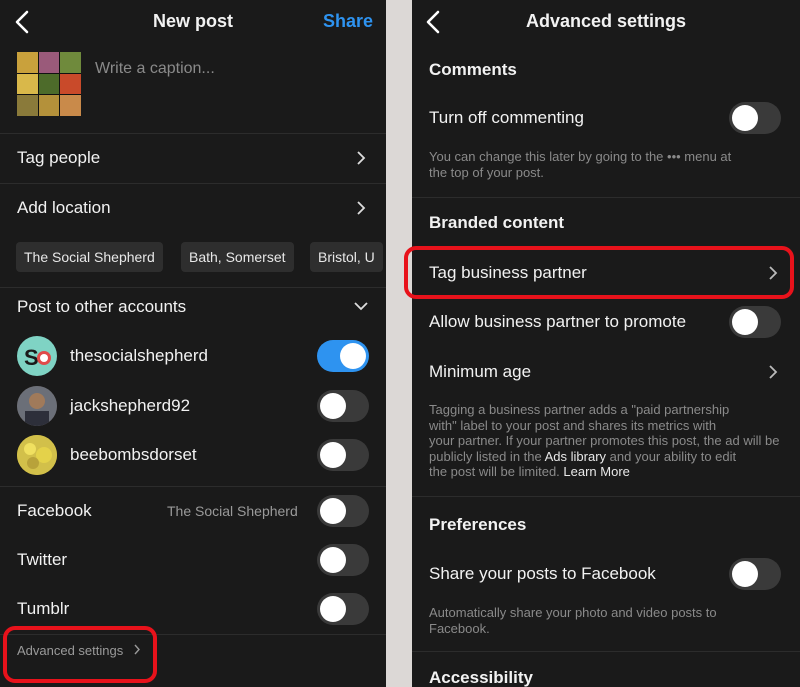 This screenshot has height=687, width=800. What do you see at coordinates (43, 608) in the screenshot?
I see `tumblr-label: Tumblr` at bounding box center [43, 608].